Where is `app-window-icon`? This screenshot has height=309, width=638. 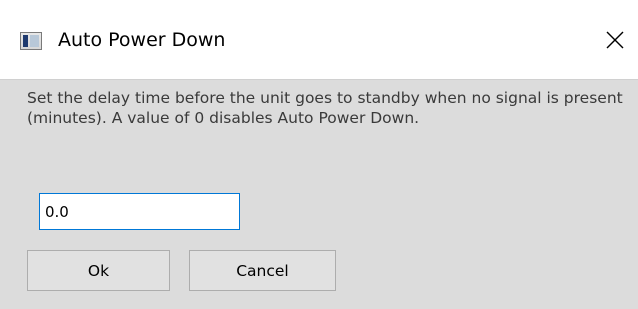
app-window-icon is located at coordinates (31, 41).